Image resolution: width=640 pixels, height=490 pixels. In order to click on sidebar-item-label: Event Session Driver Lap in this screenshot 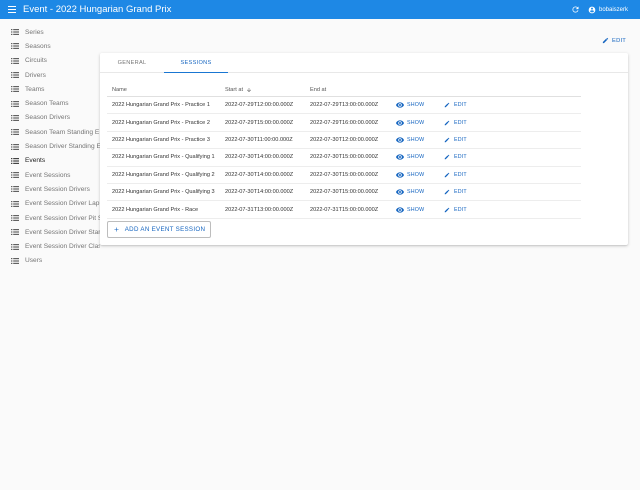, I will do `click(62, 204)`.